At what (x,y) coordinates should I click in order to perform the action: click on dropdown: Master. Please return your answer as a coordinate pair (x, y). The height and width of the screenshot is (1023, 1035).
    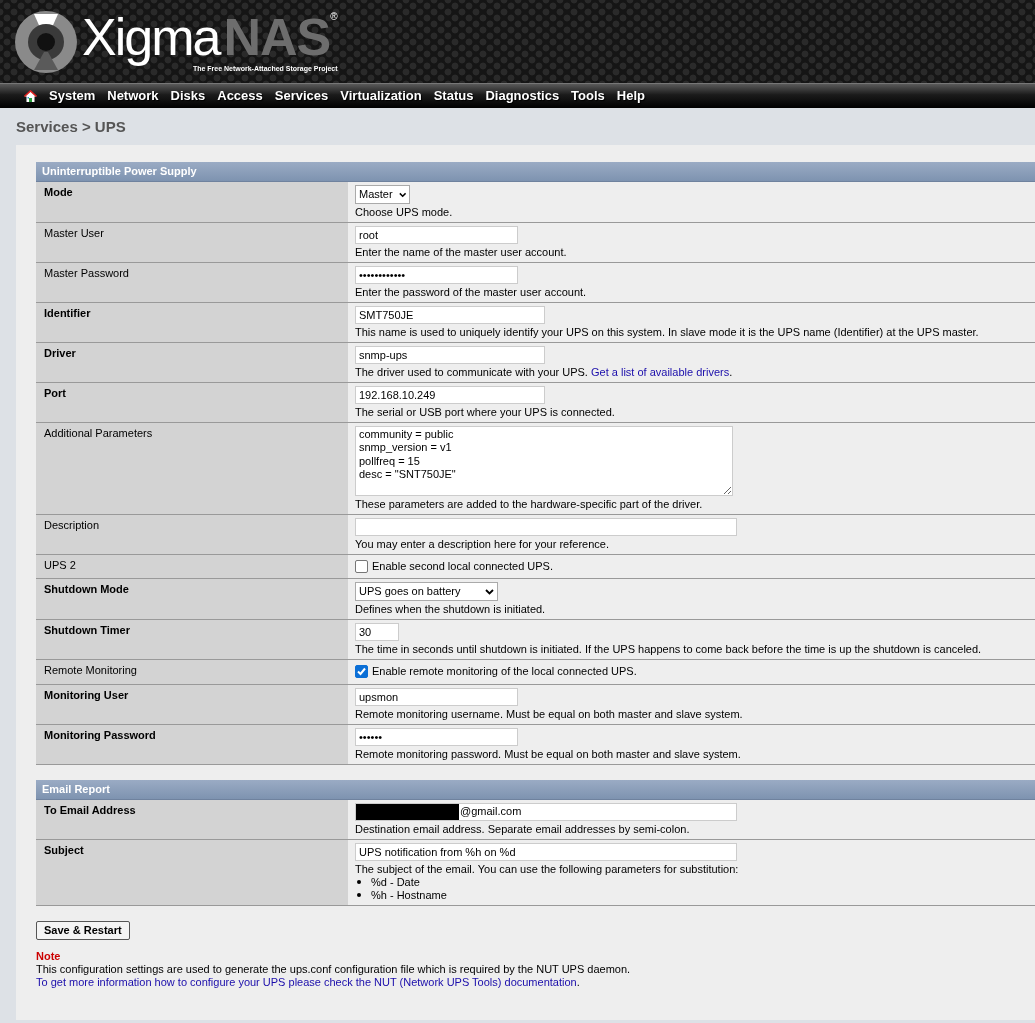
    Looking at the image, I should click on (382, 195).